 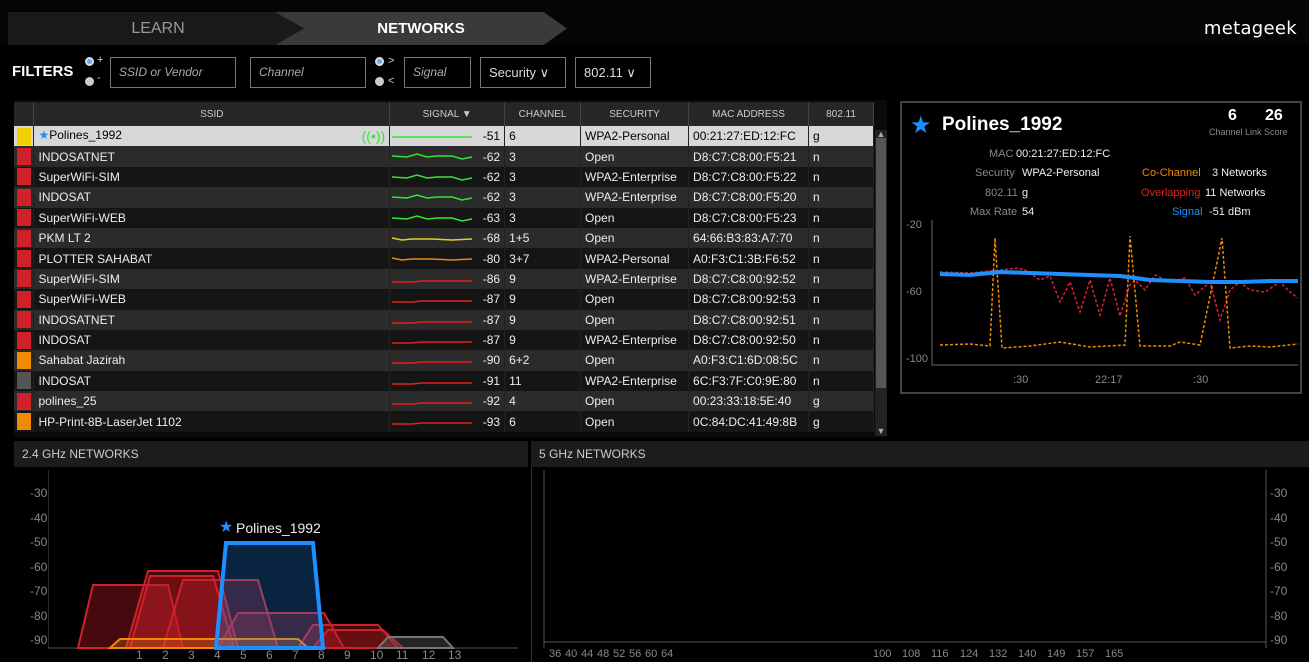 I want to click on signal-value: -62, so click(x=491, y=176).